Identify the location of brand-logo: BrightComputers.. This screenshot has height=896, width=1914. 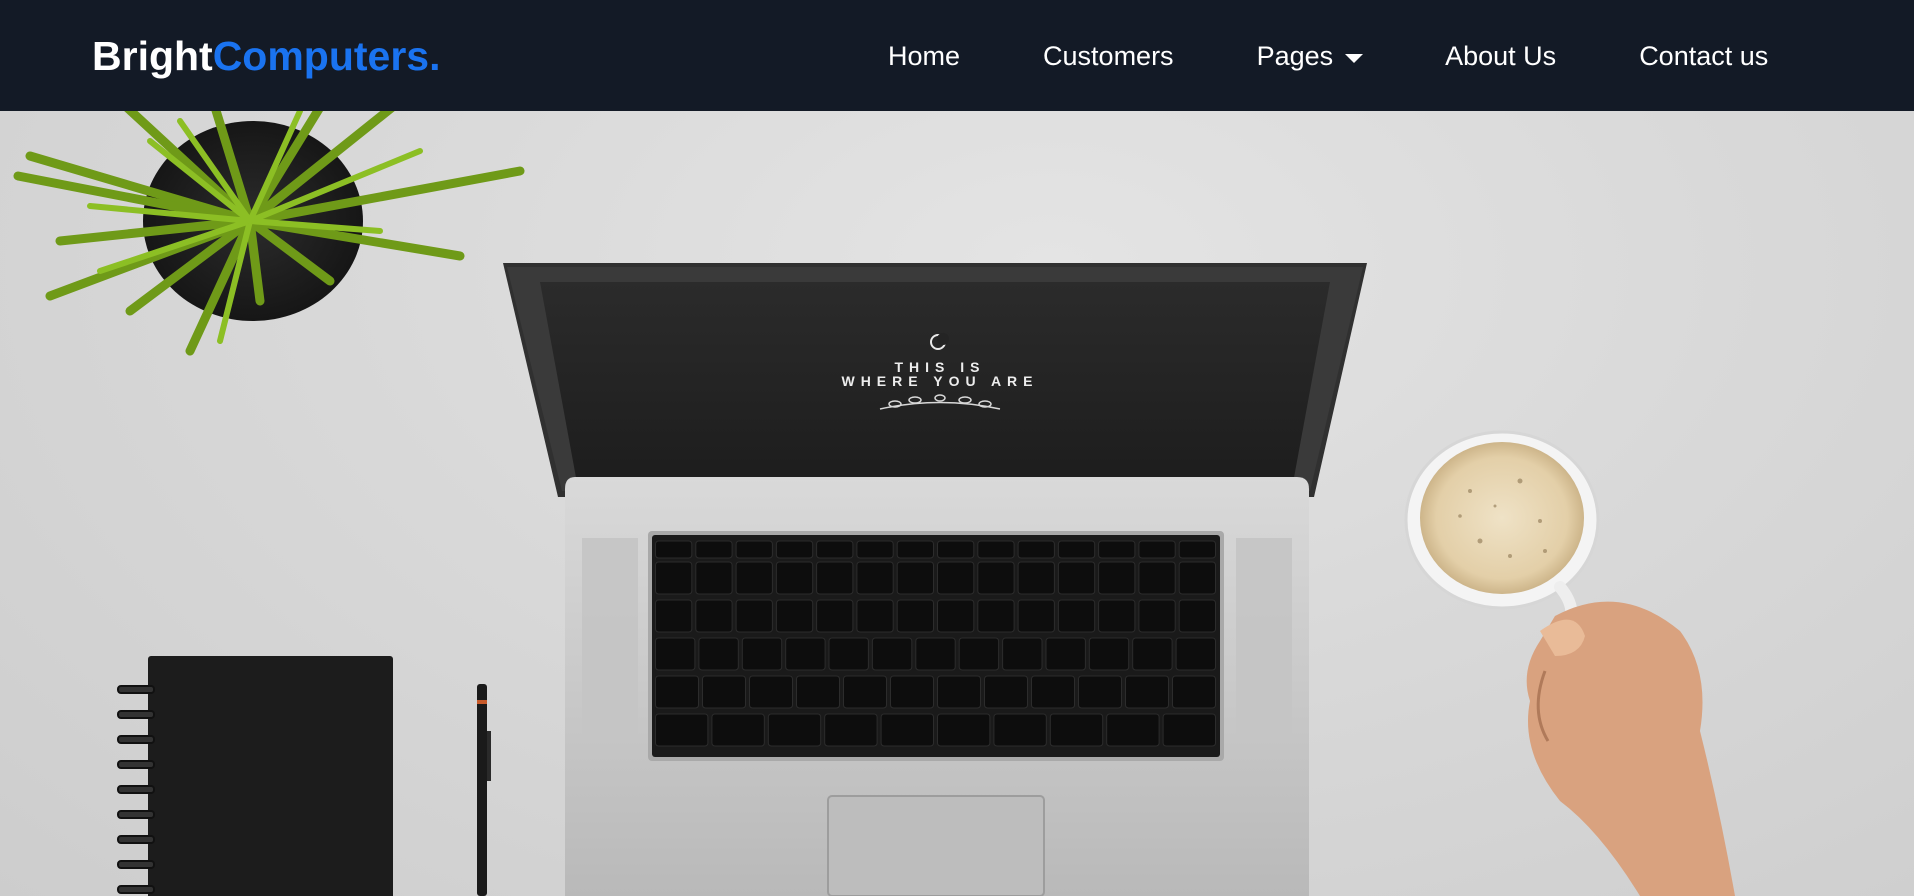
(266, 56).